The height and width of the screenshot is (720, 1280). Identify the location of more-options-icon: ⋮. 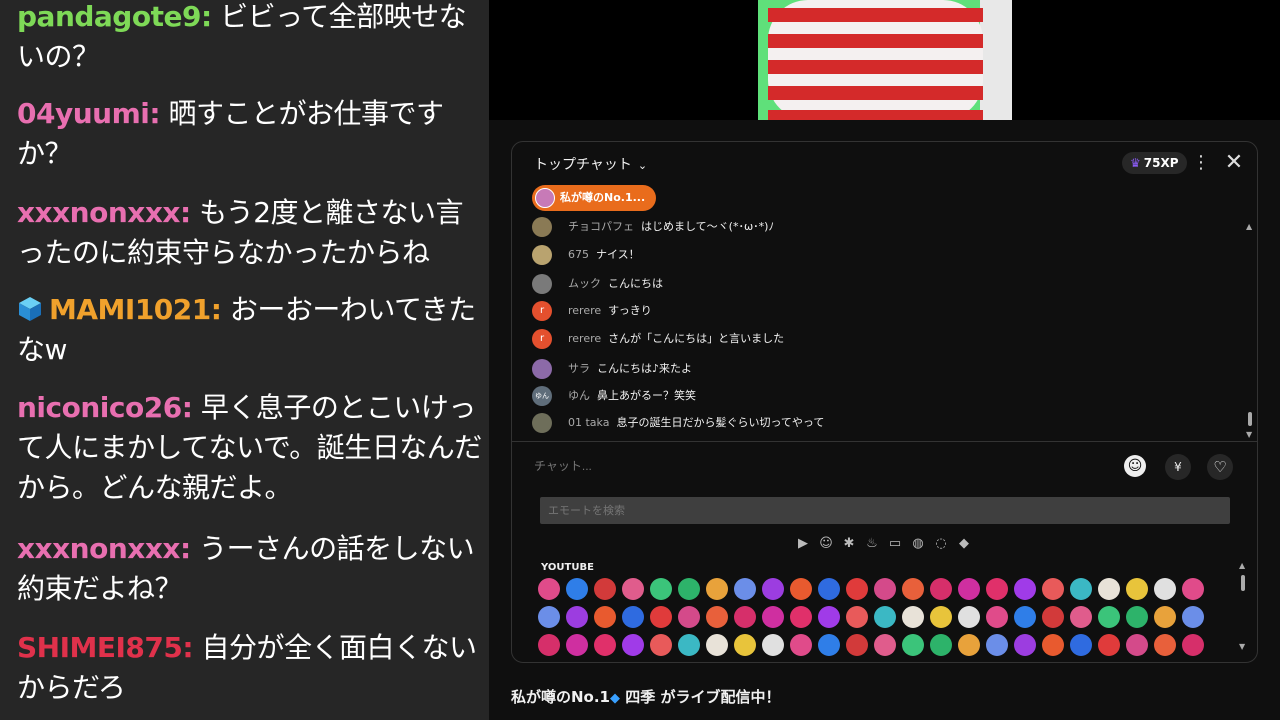
(1201, 163).